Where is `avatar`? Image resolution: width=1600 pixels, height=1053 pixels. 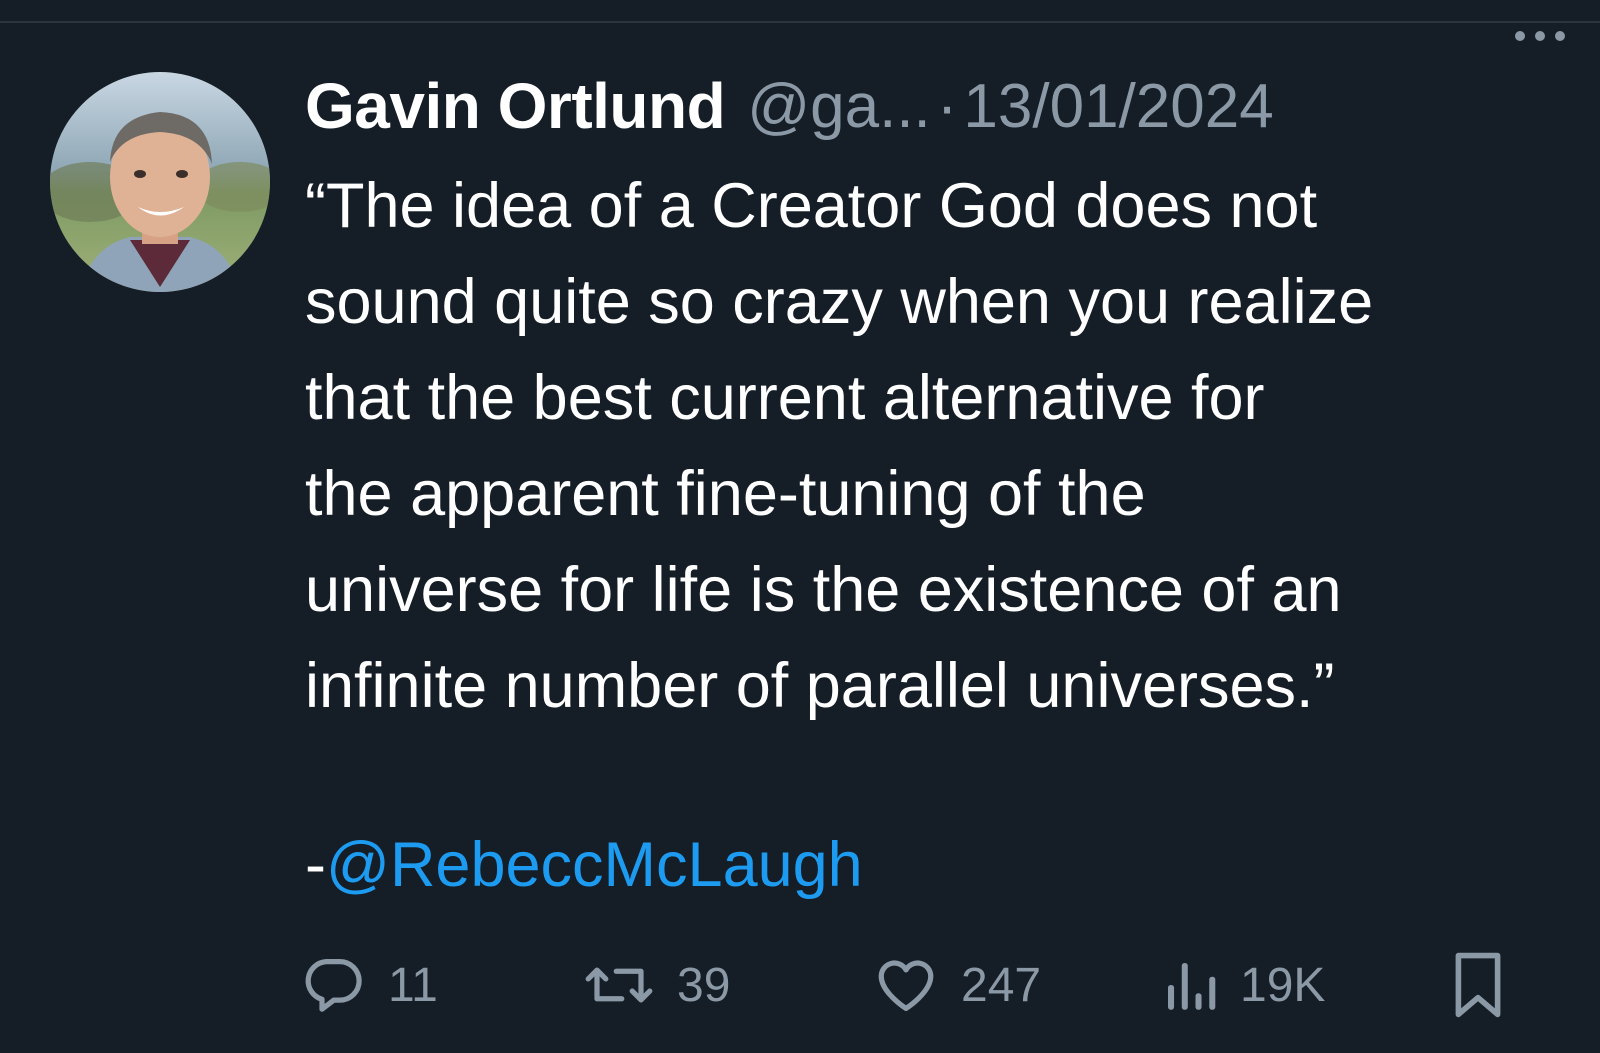 avatar is located at coordinates (160, 182).